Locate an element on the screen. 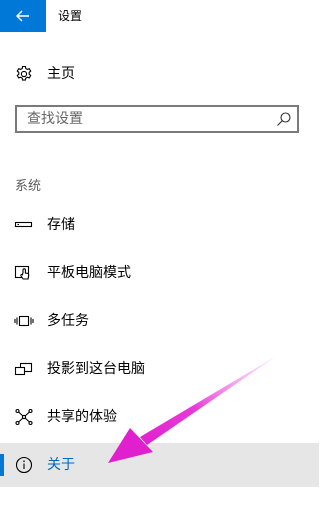 The height and width of the screenshot is (525, 329). window-title: 设置 is located at coordinates (70, 16).